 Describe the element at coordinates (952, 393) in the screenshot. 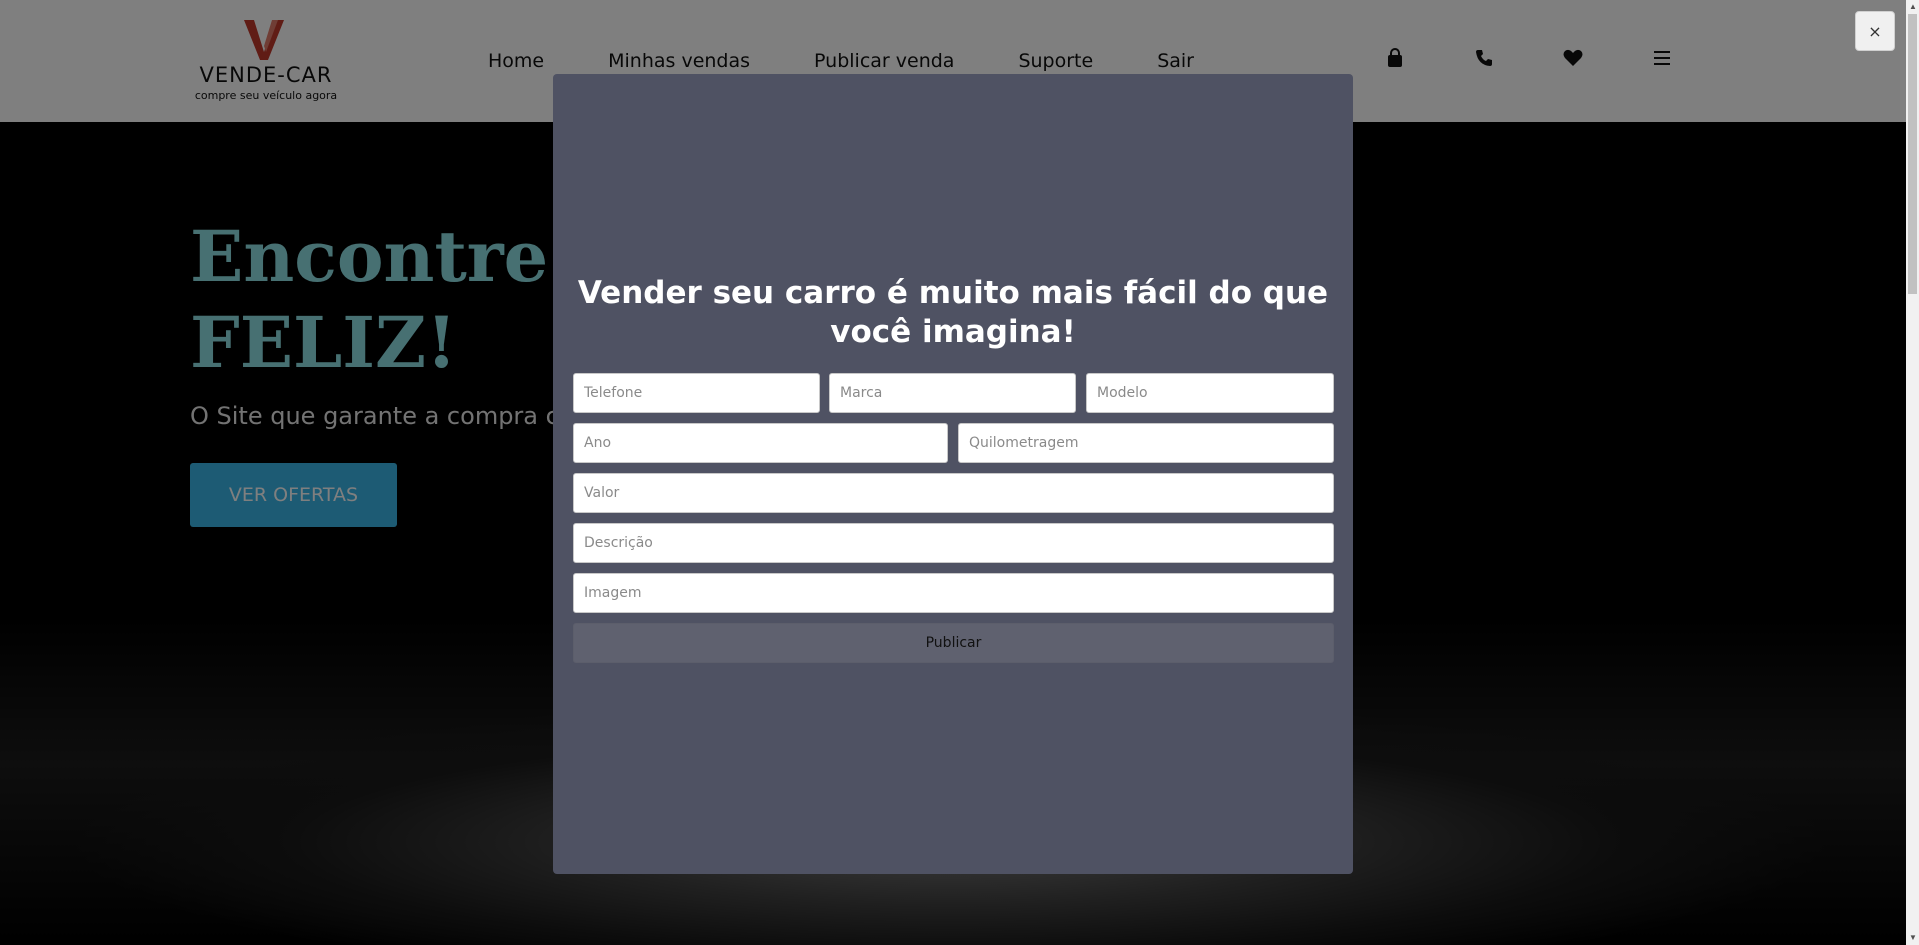

I see `marca-field` at that location.